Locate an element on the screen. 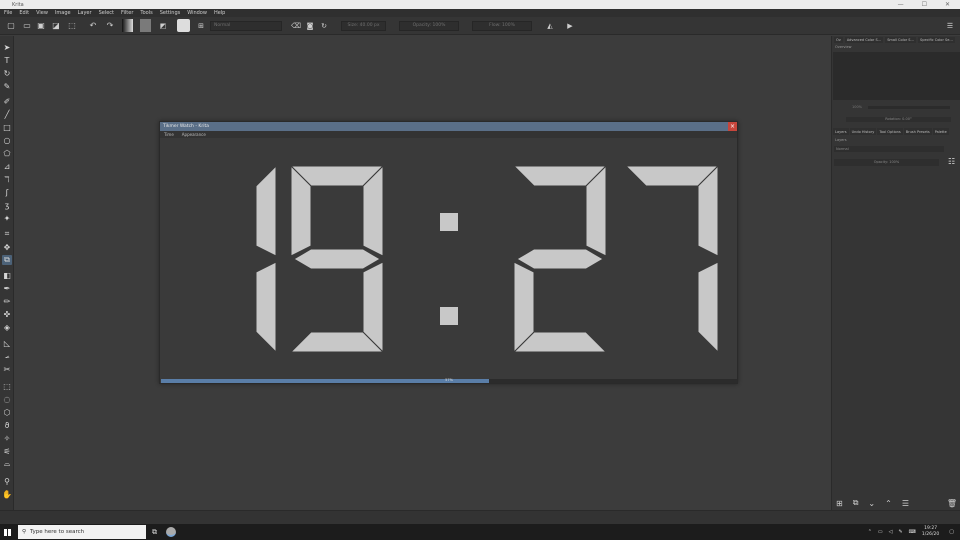 This screenshot has height=540, width=960. select-shapes-tool-icon: ➤ is located at coordinates (7, 47).